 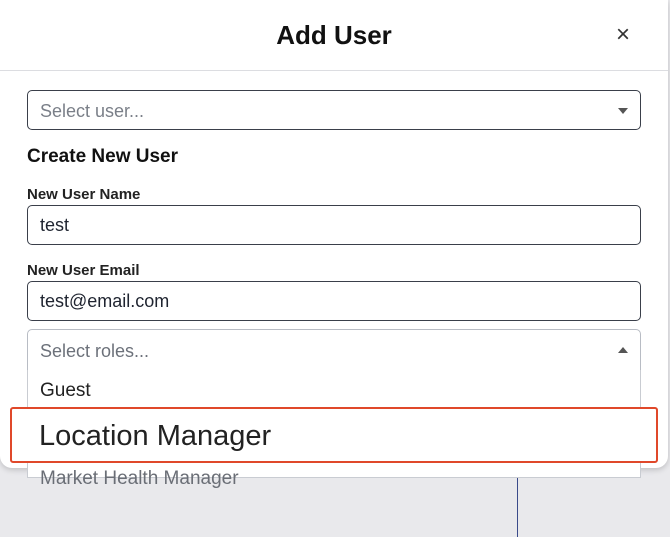 What do you see at coordinates (334, 225) in the screenshot?
I see `new-user-name-input` at bounding box center [334, 225].